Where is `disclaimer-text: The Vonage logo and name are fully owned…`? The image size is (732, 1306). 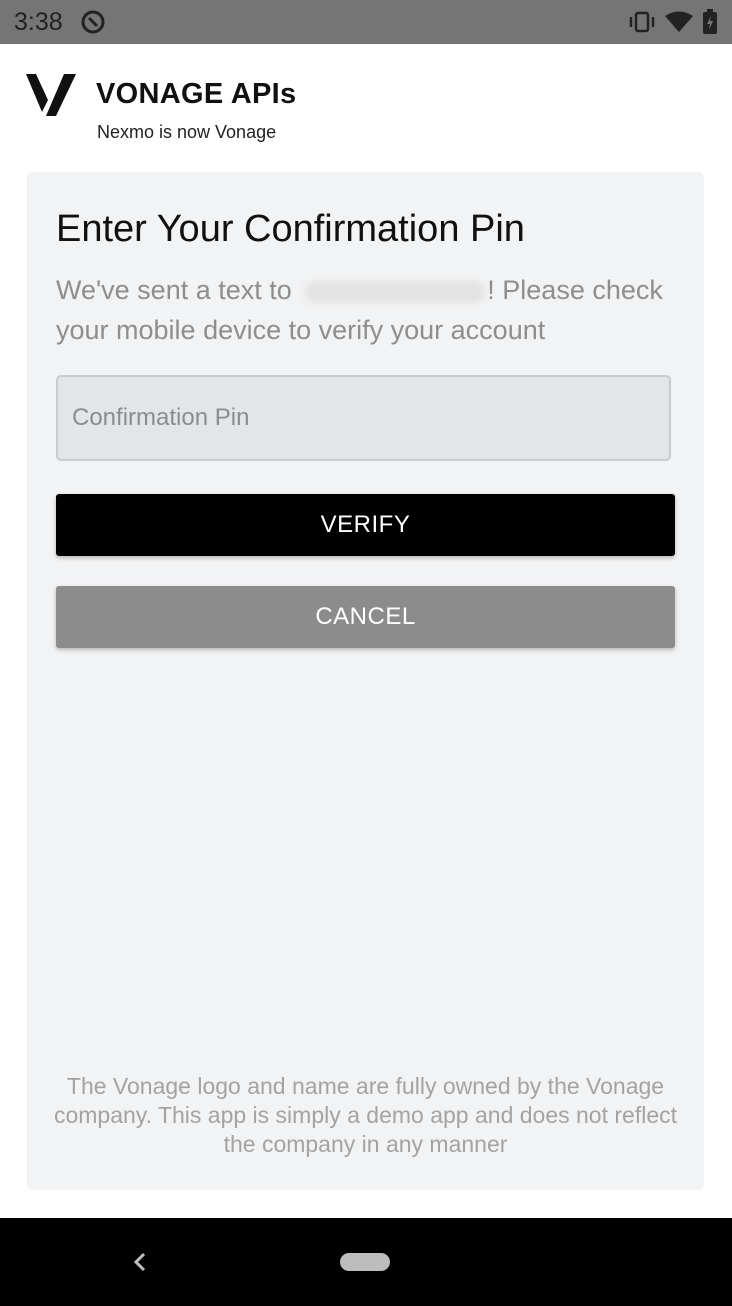 disclaimer-text: The Vonage logo and name are fully owned… is located at coordinates (365, 1115).